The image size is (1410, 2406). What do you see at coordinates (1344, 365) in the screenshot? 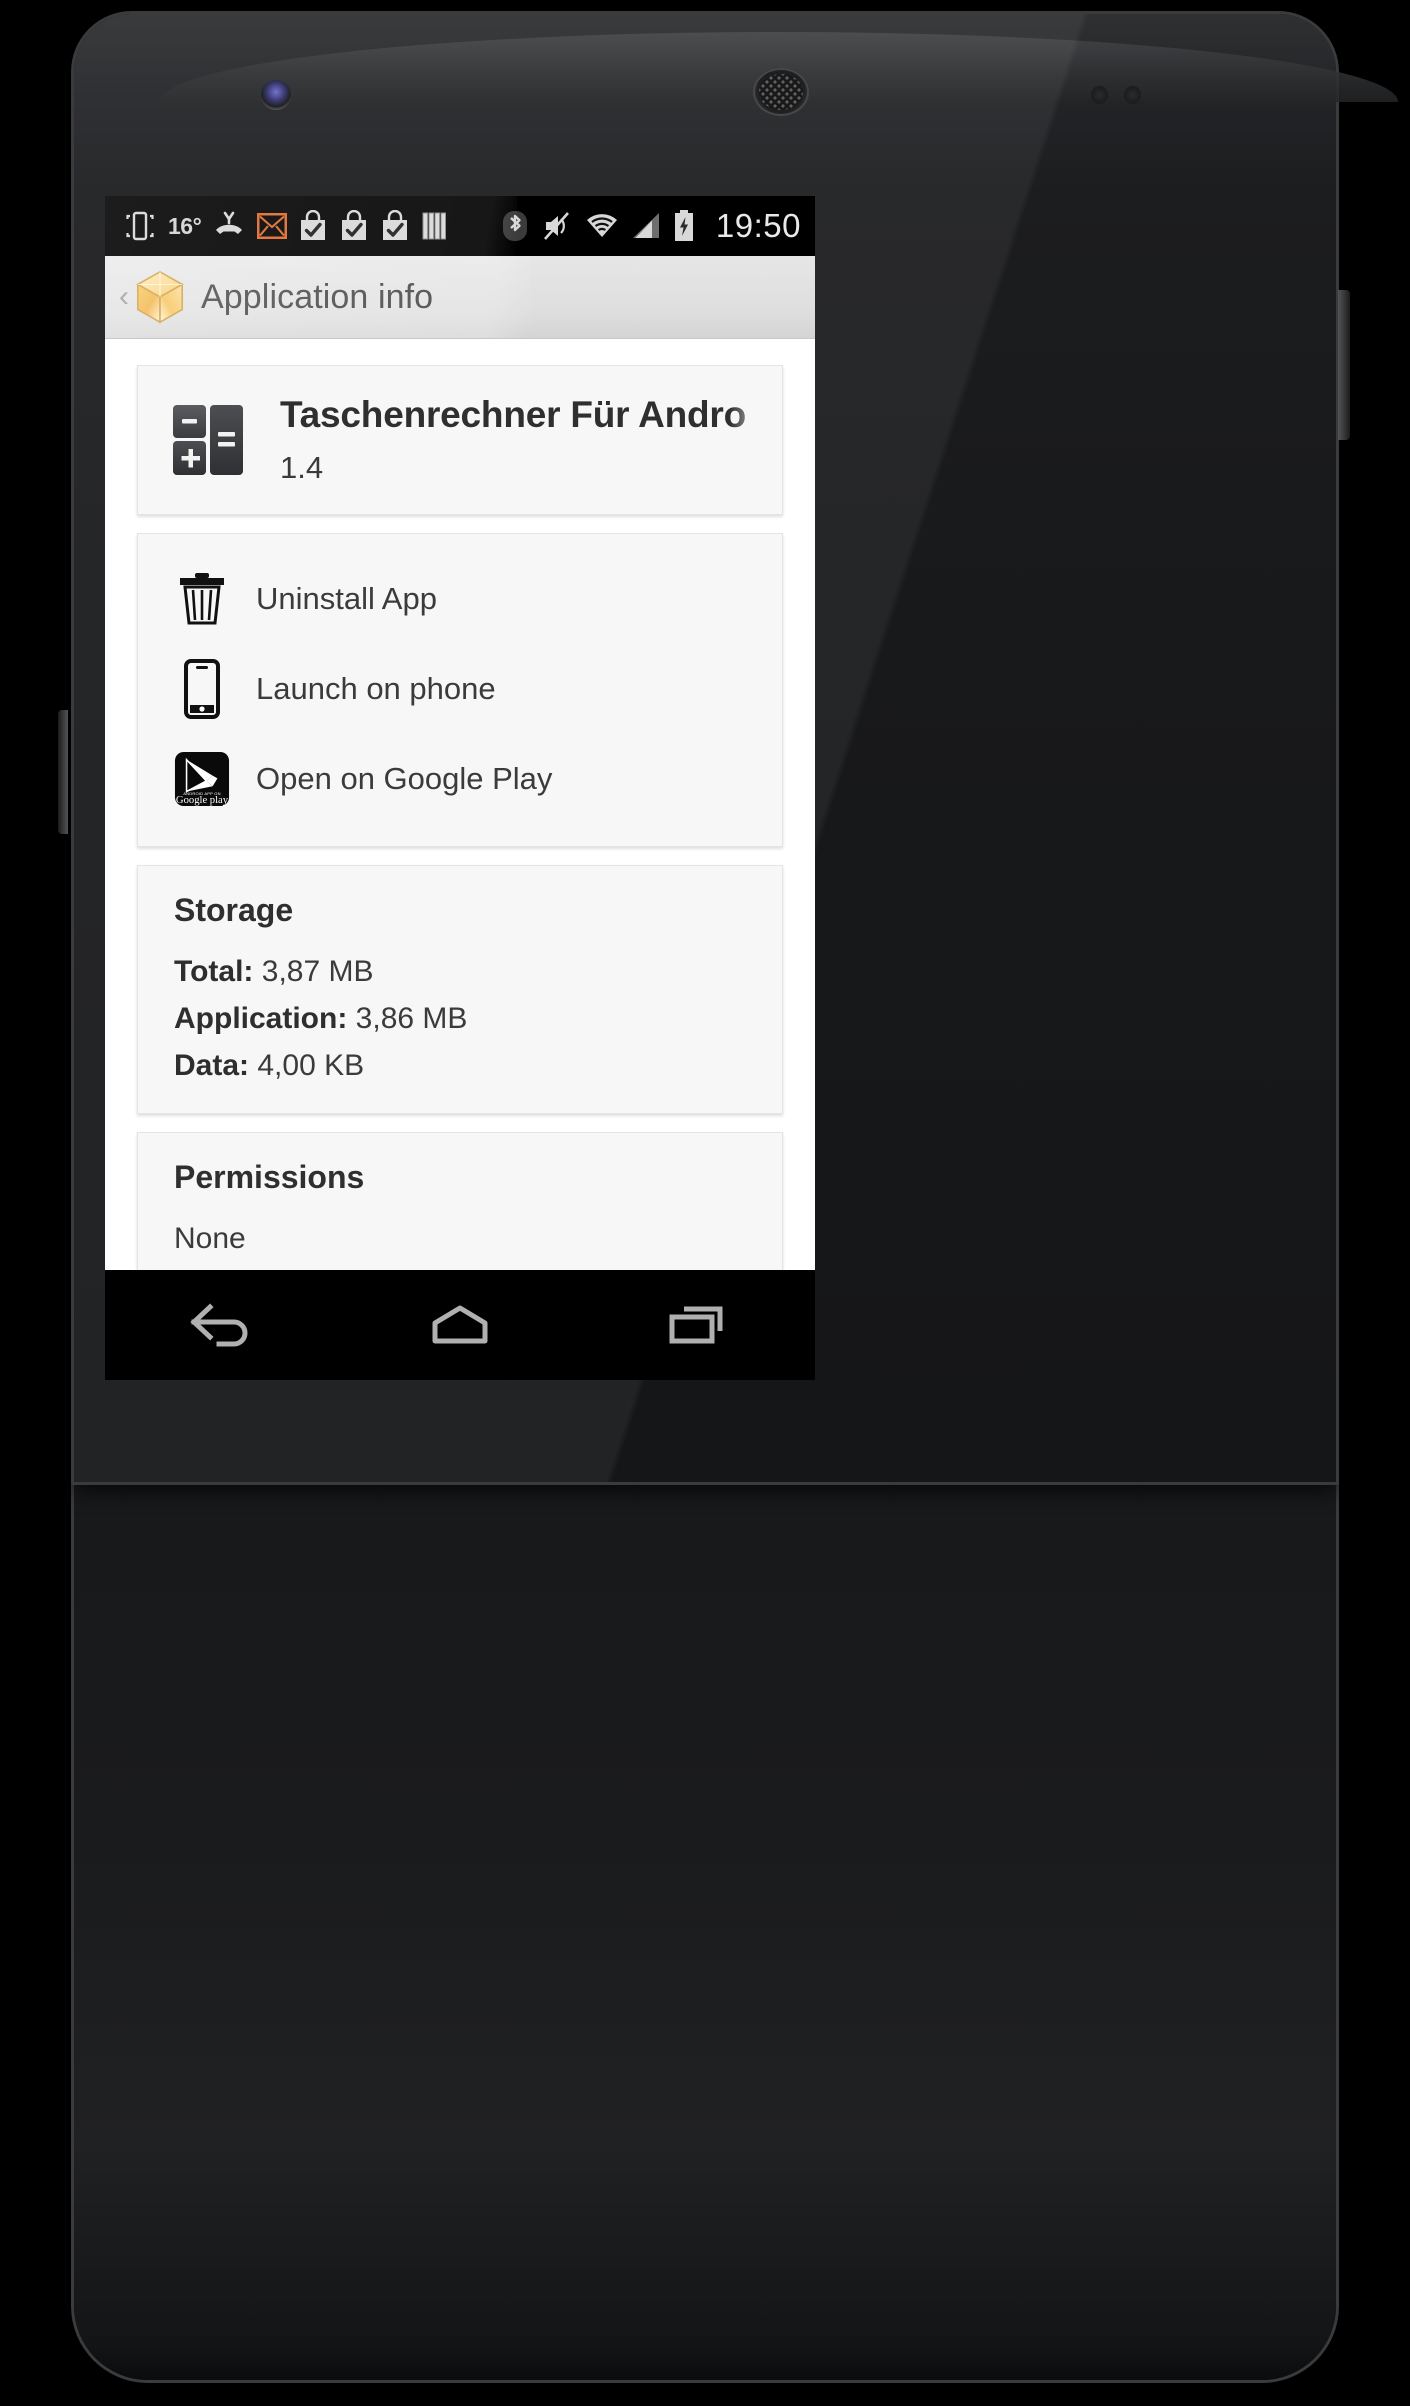
I see `power-button` at bounding box center [1344, 365].